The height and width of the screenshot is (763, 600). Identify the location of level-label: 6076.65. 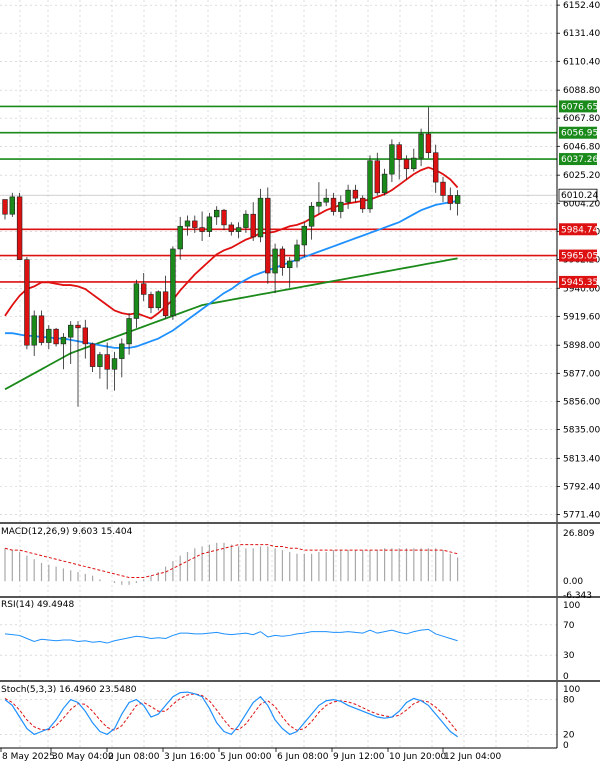
(579, 107).